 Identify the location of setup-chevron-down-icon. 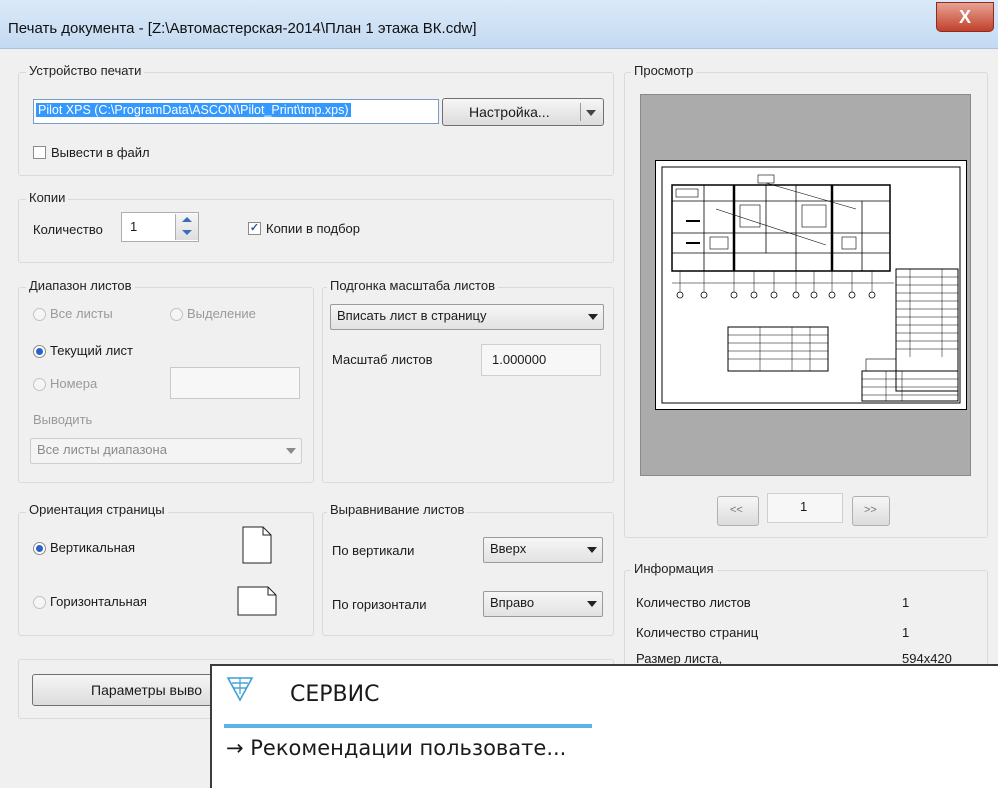
(591, 113).